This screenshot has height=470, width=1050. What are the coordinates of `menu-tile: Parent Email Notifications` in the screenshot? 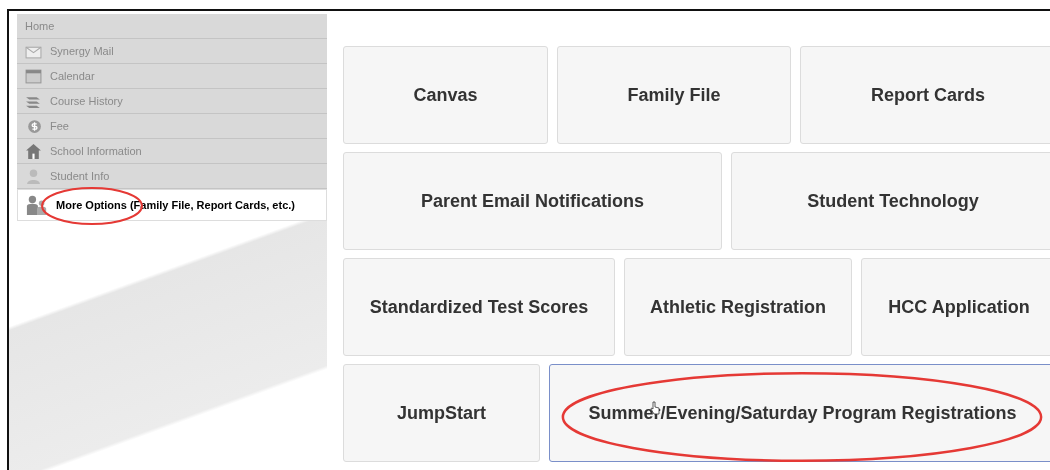 It's located at (532, 201).